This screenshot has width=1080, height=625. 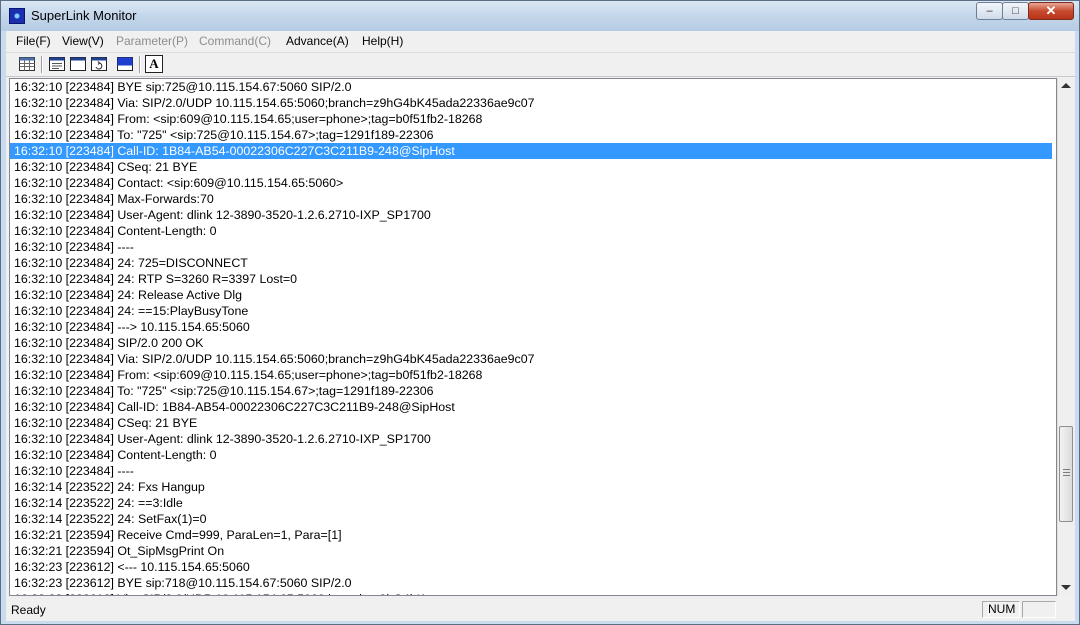 What do you see at coordinates (317, 41) in the screenshot?
I see `menu-advance: Advance(A)` at bounding box center [317, 41].